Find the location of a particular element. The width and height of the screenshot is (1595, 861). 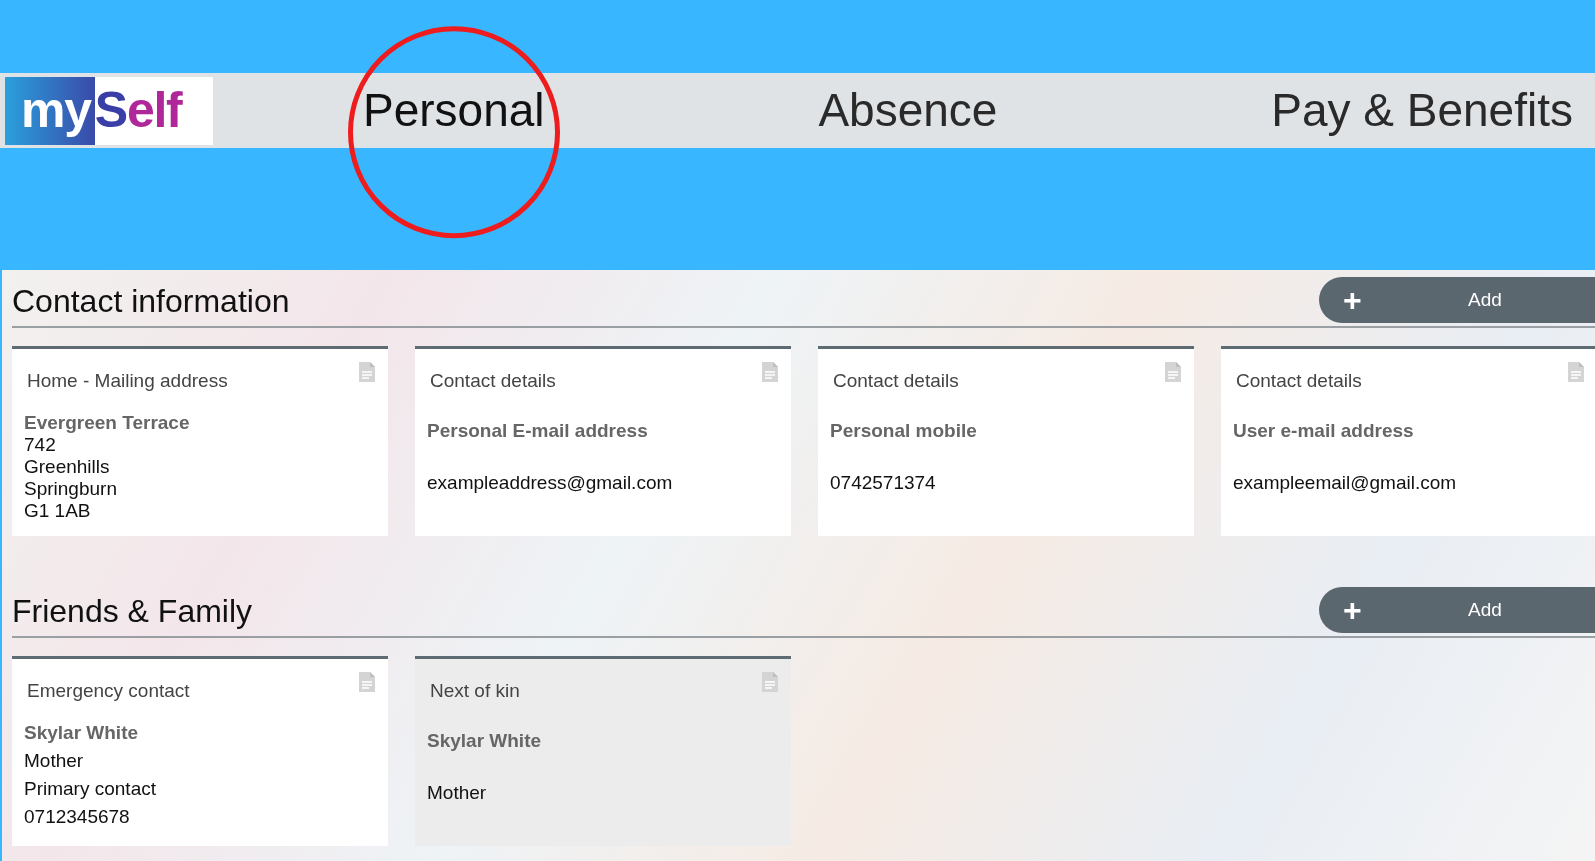

field-value: 0712345678 is located at coordinates (77, 816).